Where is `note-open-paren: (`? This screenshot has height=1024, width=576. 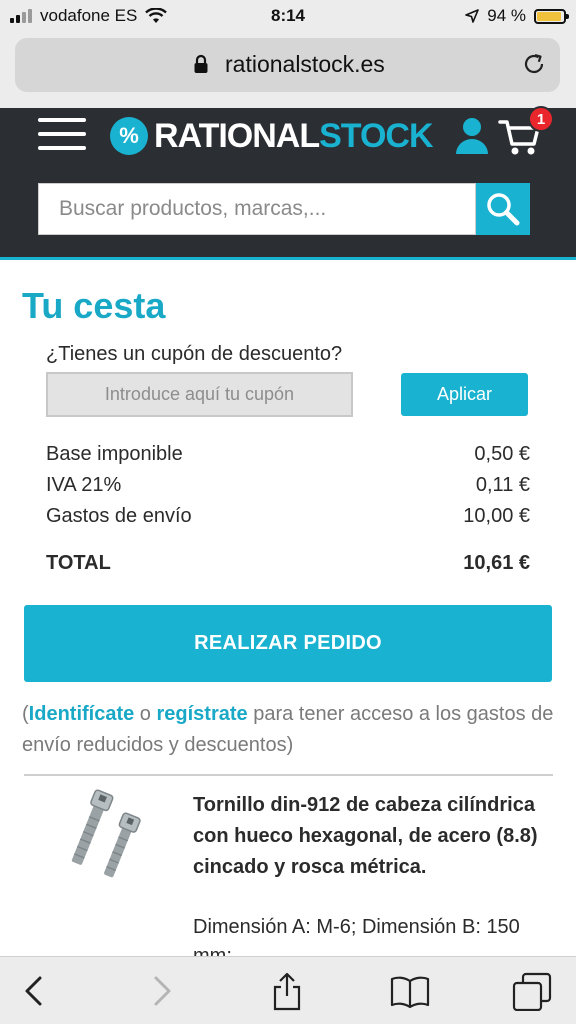 note-open-paren: ( is located at coordinates (25, 714).